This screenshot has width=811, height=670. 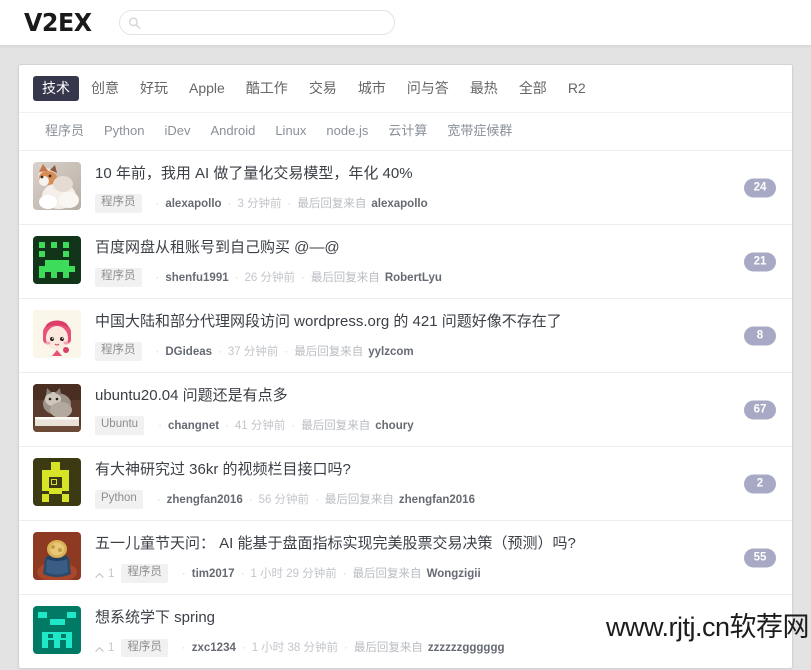 I want to click on last-reply-user: choury, so click(x=394, y=426).